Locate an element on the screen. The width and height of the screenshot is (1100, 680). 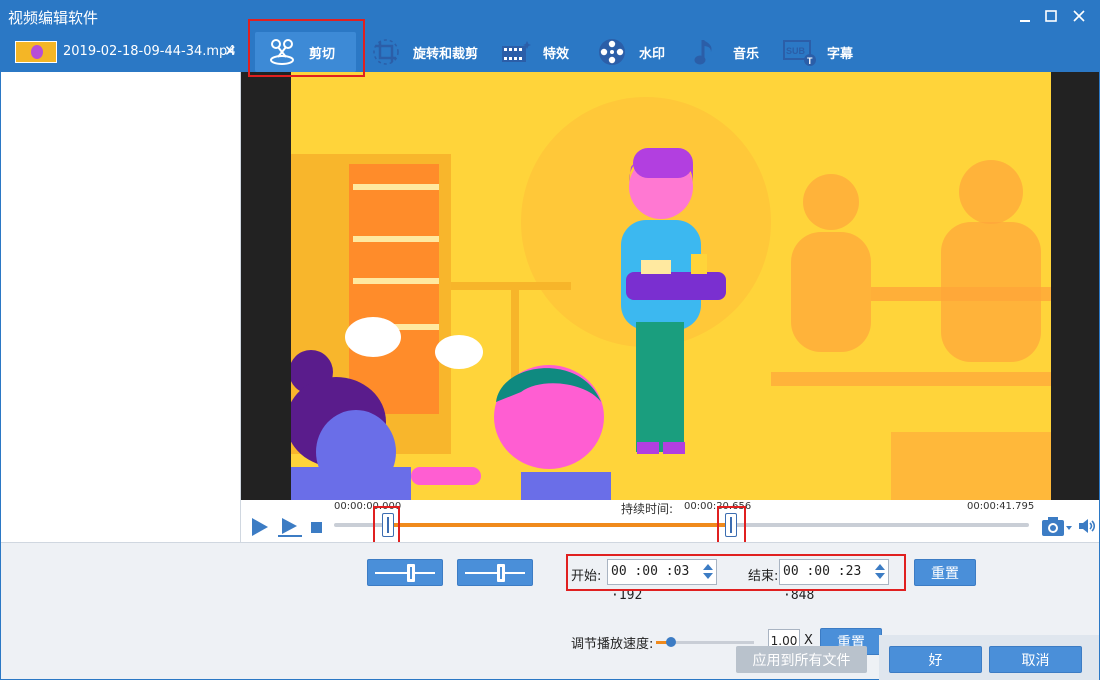
film-effect-icon is located at coordinates (516, 52).